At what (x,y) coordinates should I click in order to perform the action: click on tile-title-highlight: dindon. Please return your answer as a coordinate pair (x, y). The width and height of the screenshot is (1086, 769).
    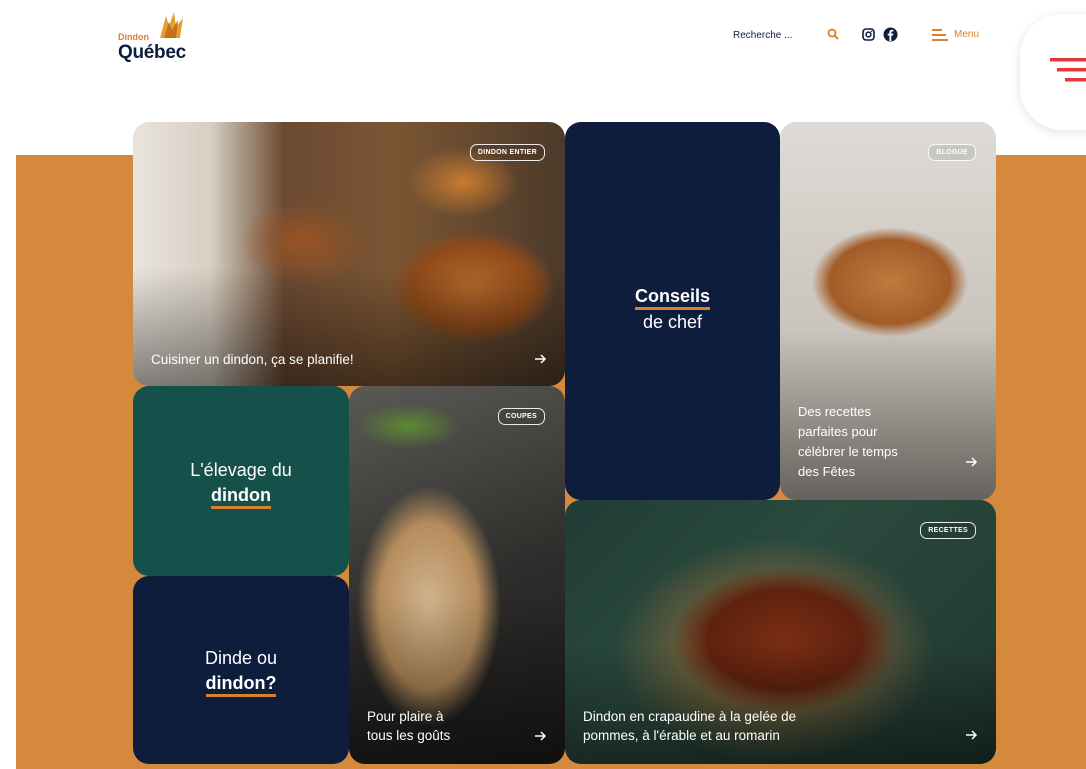
    Looking at the image, I should click on (241, 496).